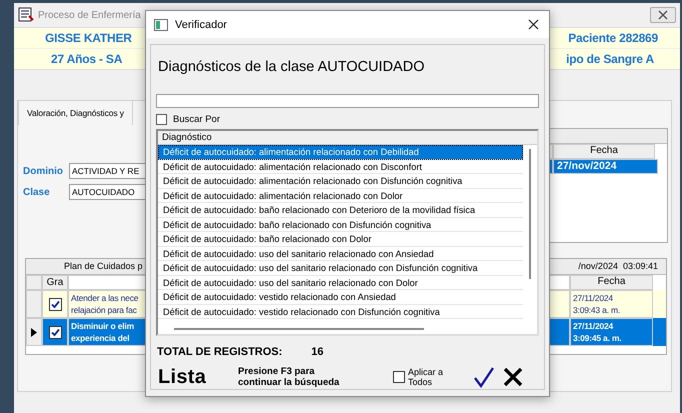  I want to click on total-label: TOTAL DE REGISTROS:, so click(219, 352).